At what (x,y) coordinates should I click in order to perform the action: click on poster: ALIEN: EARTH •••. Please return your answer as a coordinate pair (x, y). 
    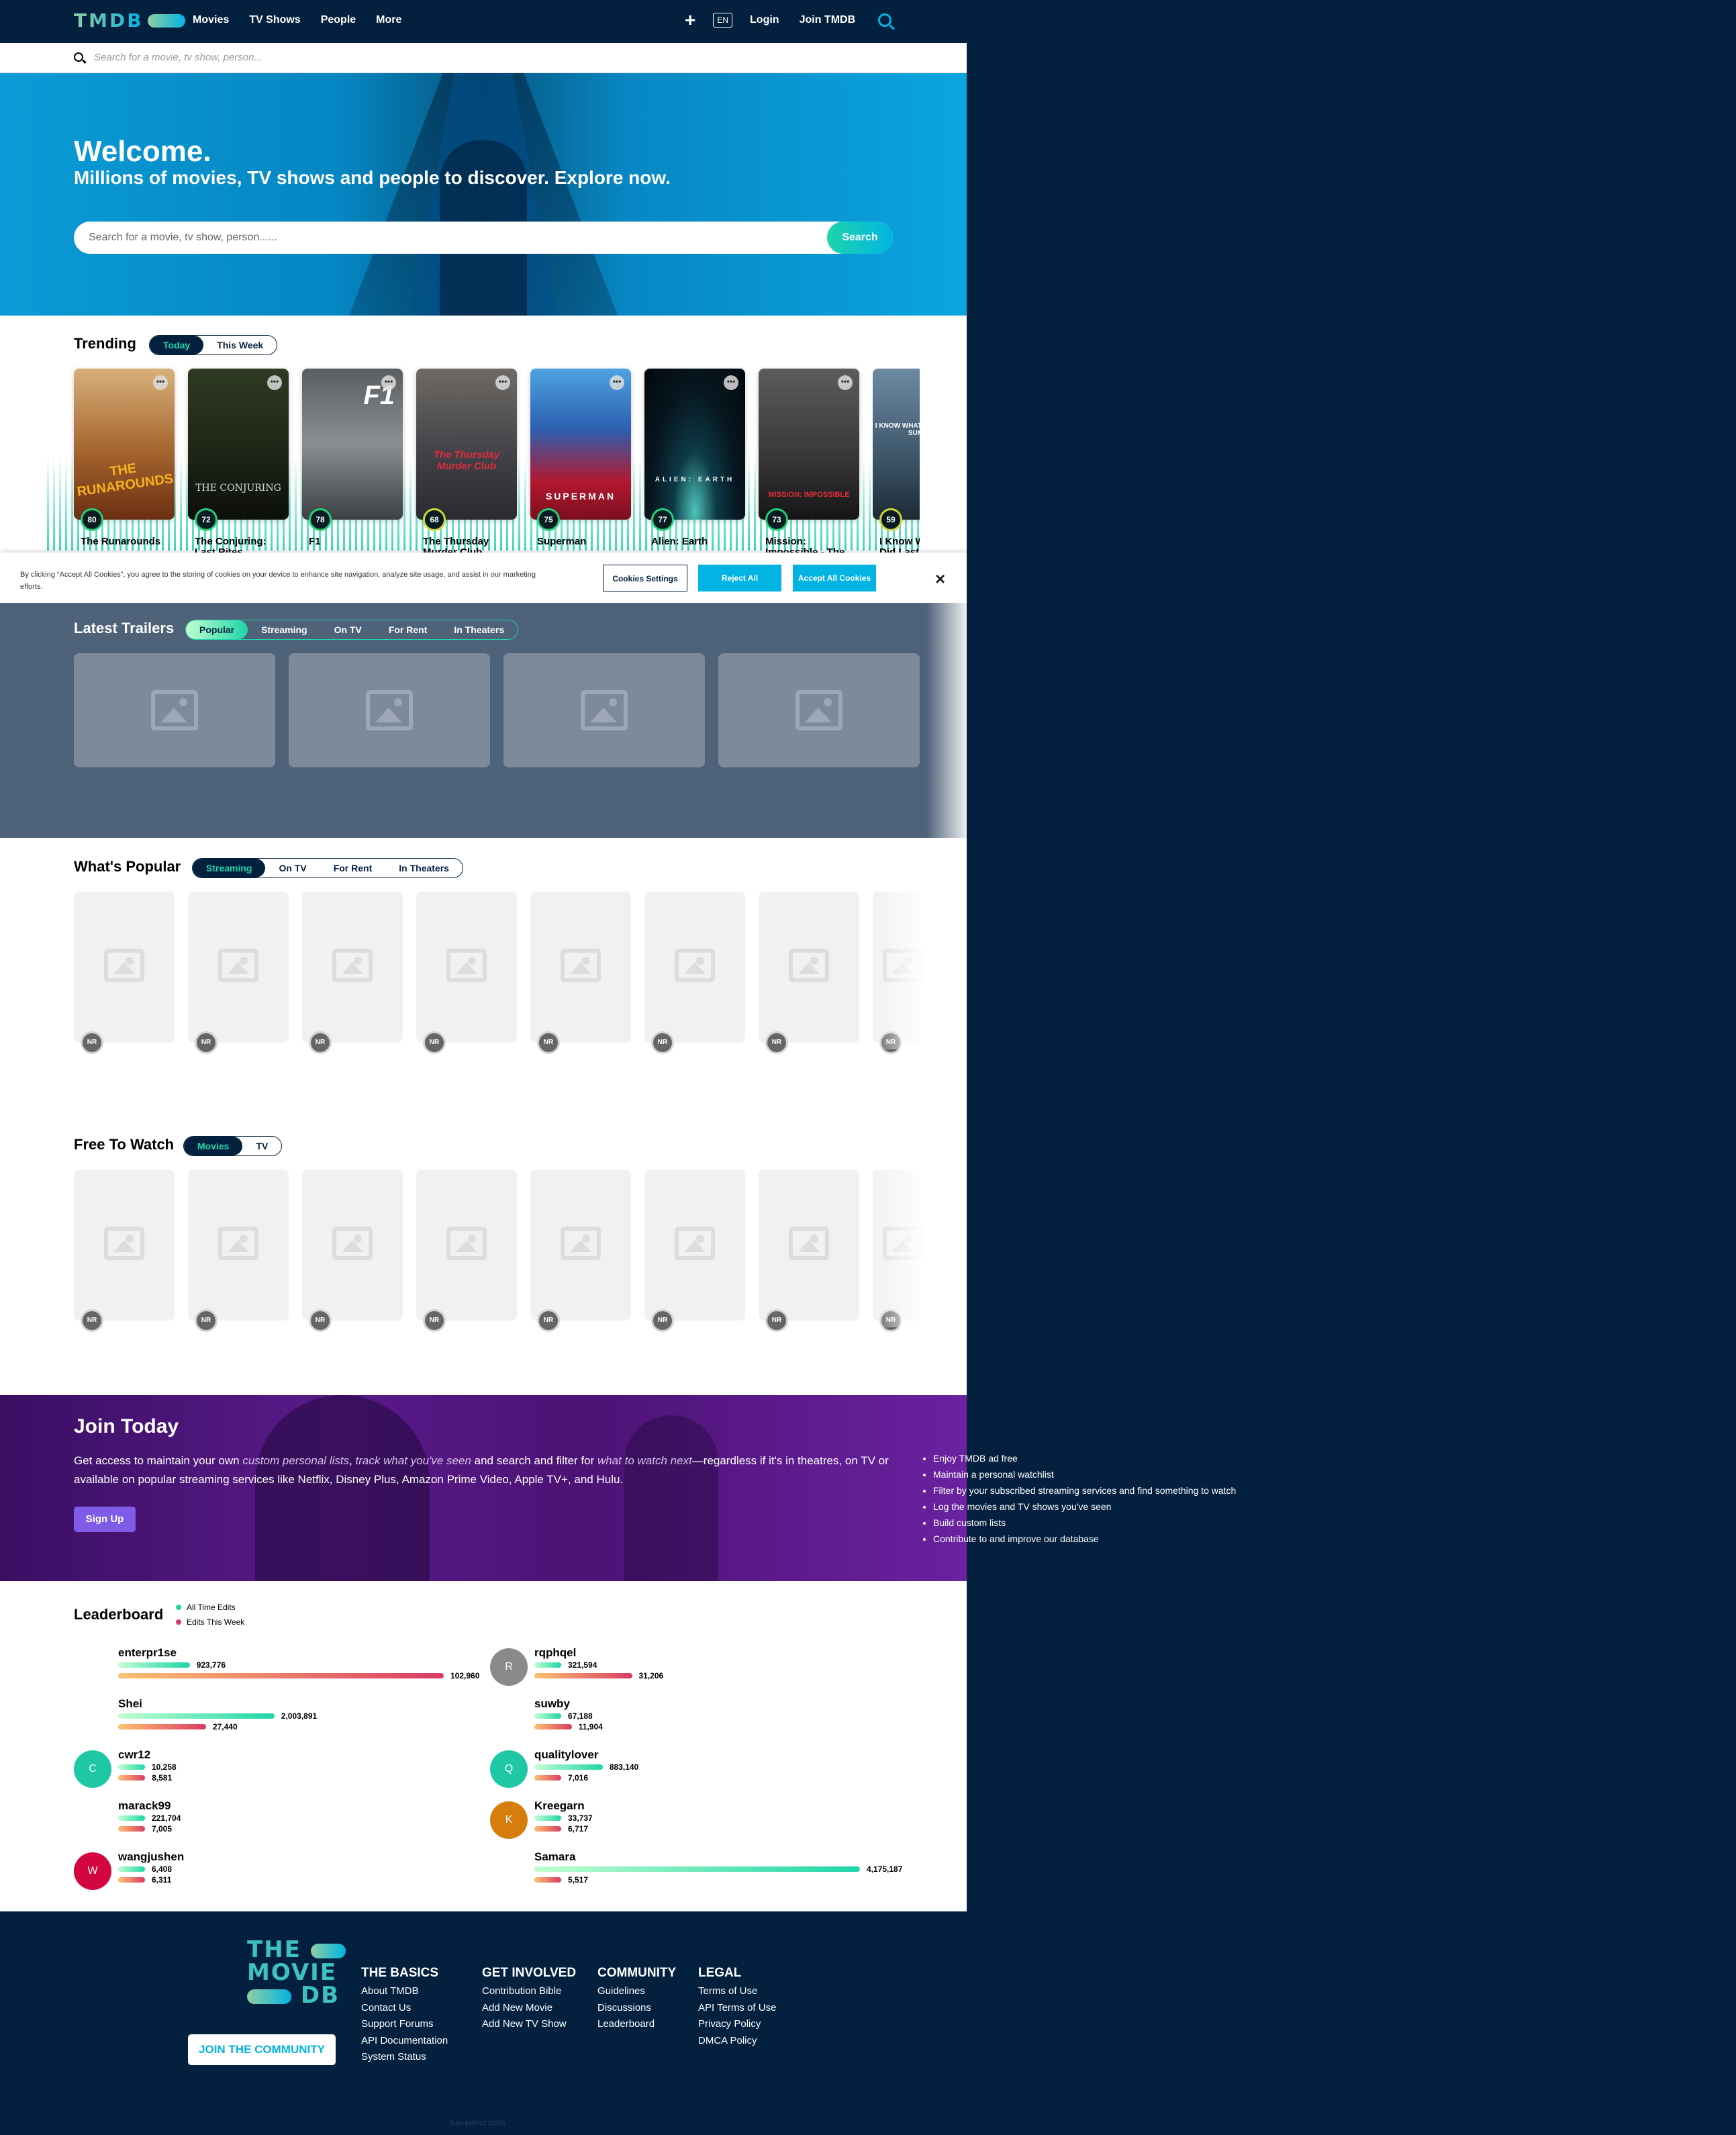
    Looking at the image, I should click on (695, 444).